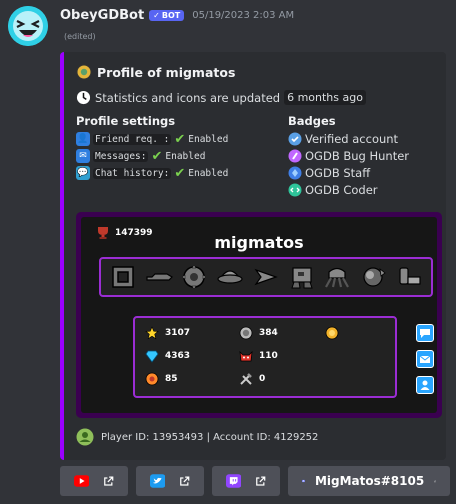 Image resolution: width=456 pixels, height=504 pixels. I want to click on stat-diamonds: 4363, so click(167, 356).